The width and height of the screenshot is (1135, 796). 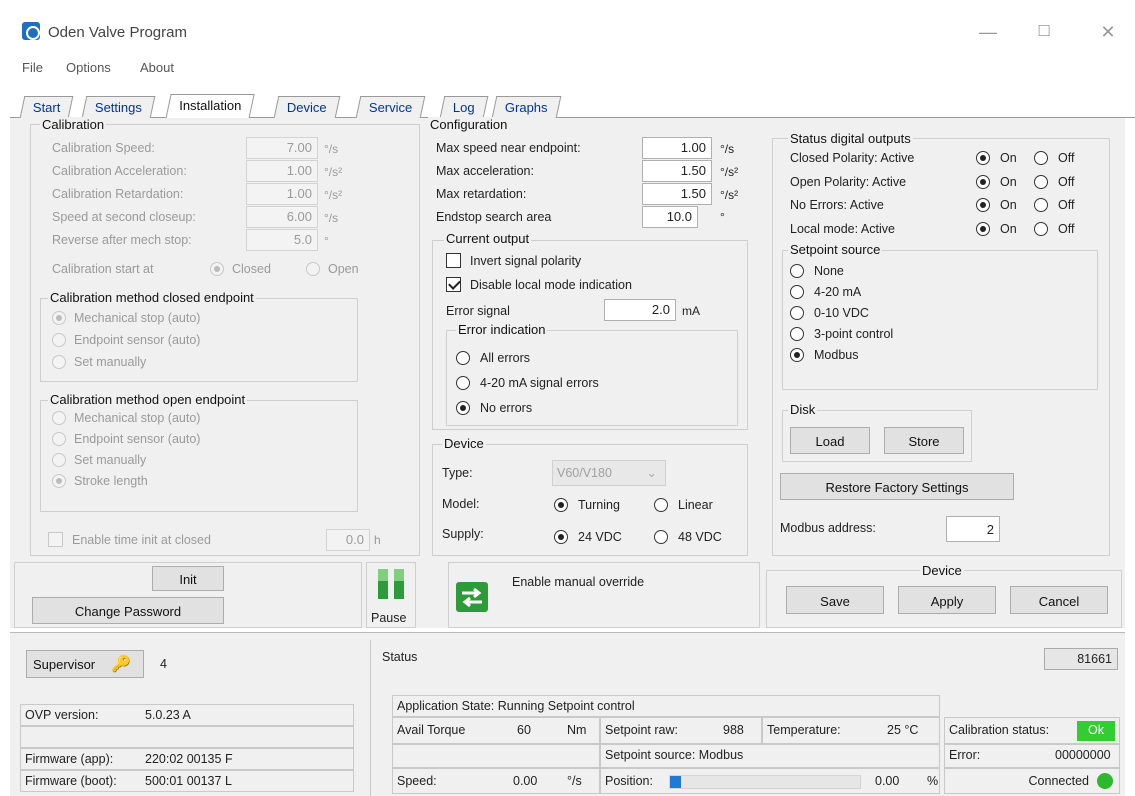 What do you see at coordinates (1059, 600) in the screenshot?
I see `cancel-button: Cancel` at bounding box center [1059, 600].